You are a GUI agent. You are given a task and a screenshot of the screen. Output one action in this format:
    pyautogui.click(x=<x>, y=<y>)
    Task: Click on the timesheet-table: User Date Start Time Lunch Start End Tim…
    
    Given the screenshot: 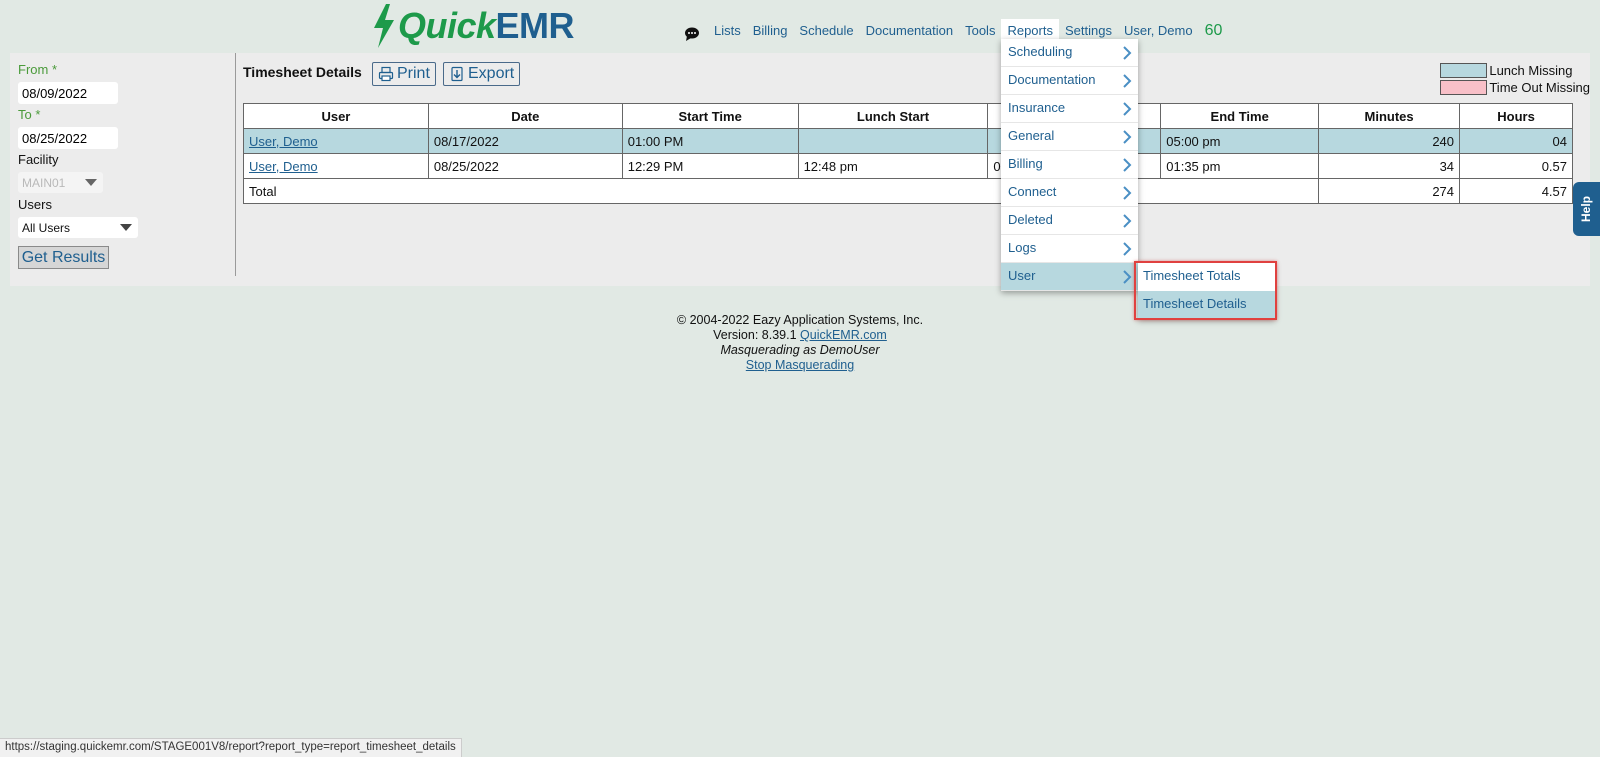 What is the action you would take?
    pyautogui.click(x=907, y=153)
    